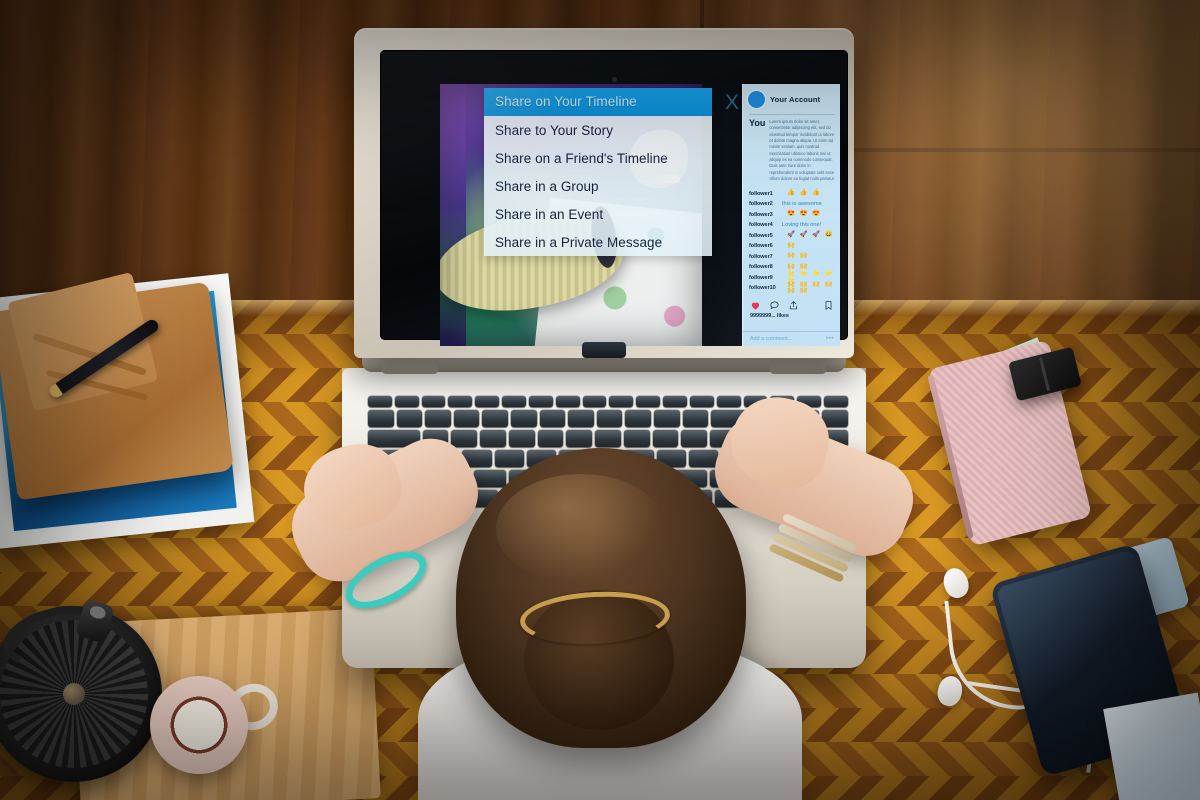 This screenshot has height=800, width=1200. I want to click on comment-username: follower4, so click(763, 225).